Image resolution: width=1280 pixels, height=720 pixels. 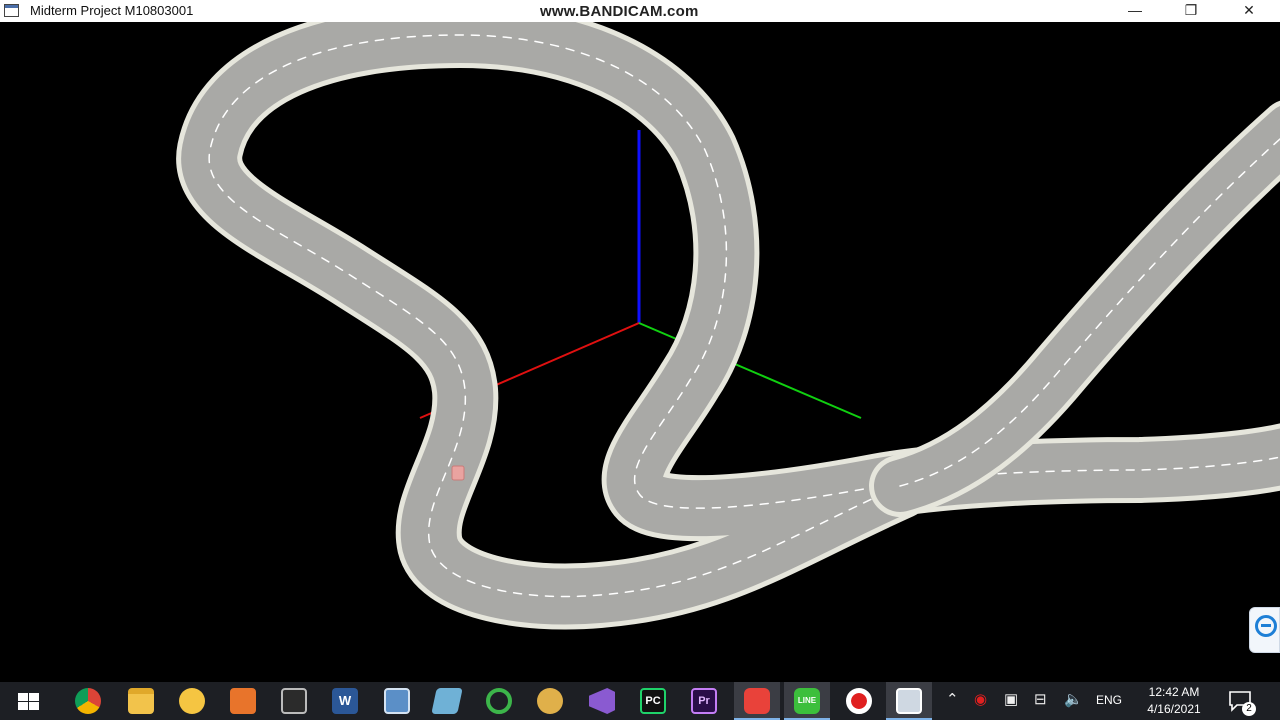 What do you see at coordinates (952, 700) in the screenshot?
I see `chevron-up-icon: ⌃` at bounding box center [952, 700].